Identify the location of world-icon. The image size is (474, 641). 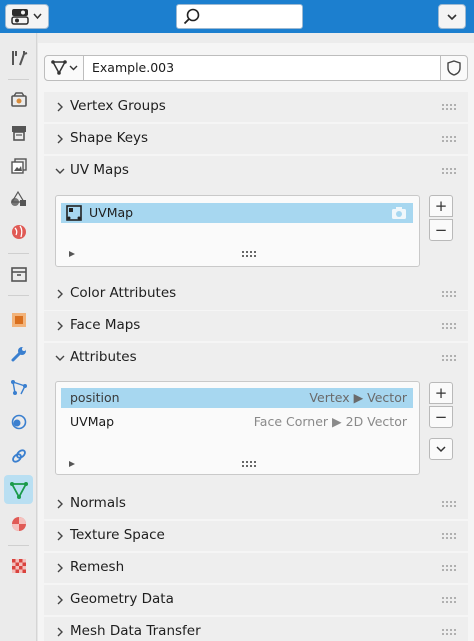
(18, 231).